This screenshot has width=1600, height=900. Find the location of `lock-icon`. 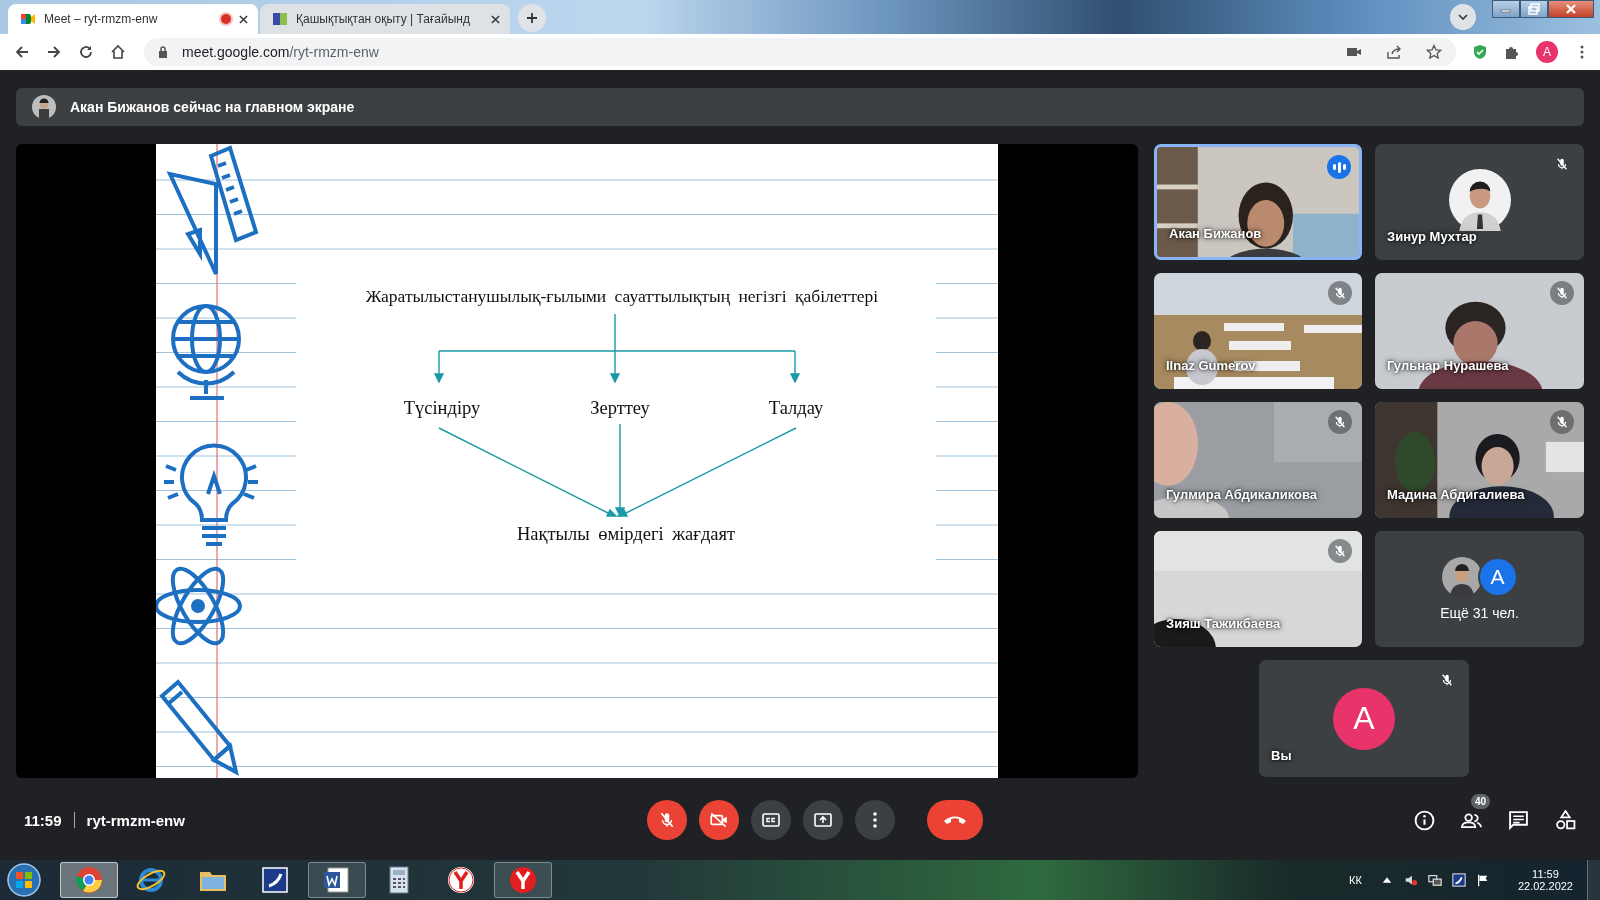

lock-icon is located at coordinates (163, 52).